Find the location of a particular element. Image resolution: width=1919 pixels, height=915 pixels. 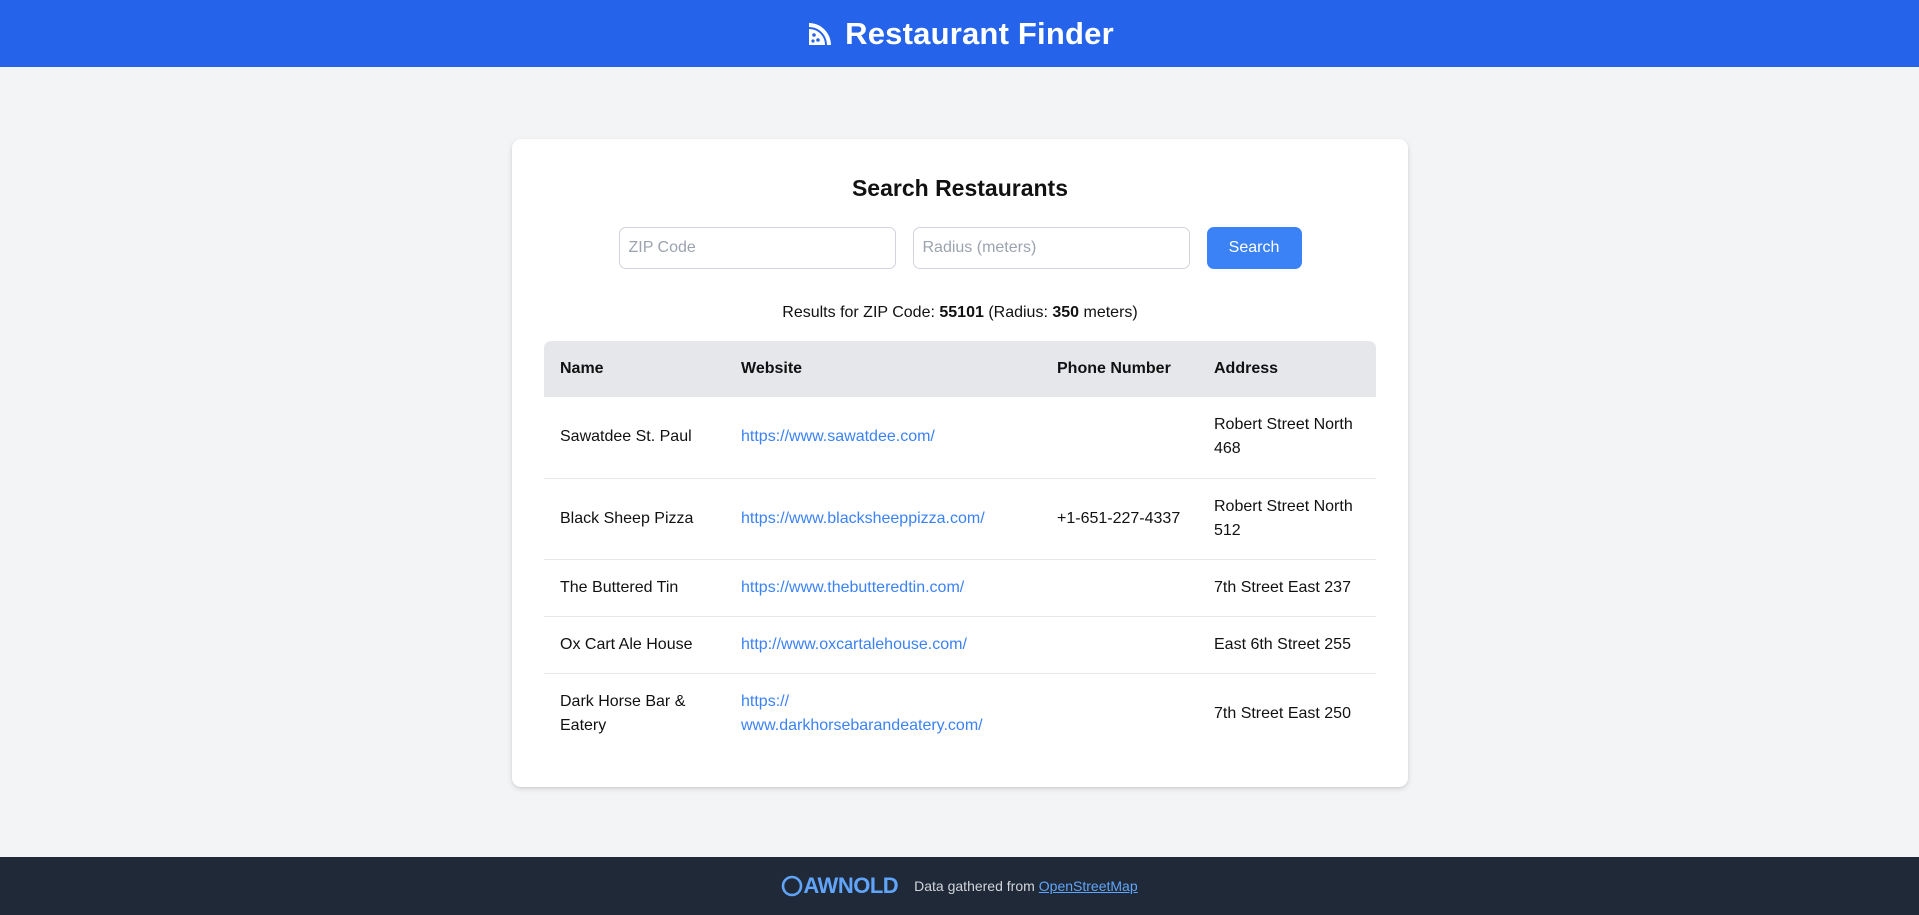

search-form: Search is located at coordinates (960, 248).